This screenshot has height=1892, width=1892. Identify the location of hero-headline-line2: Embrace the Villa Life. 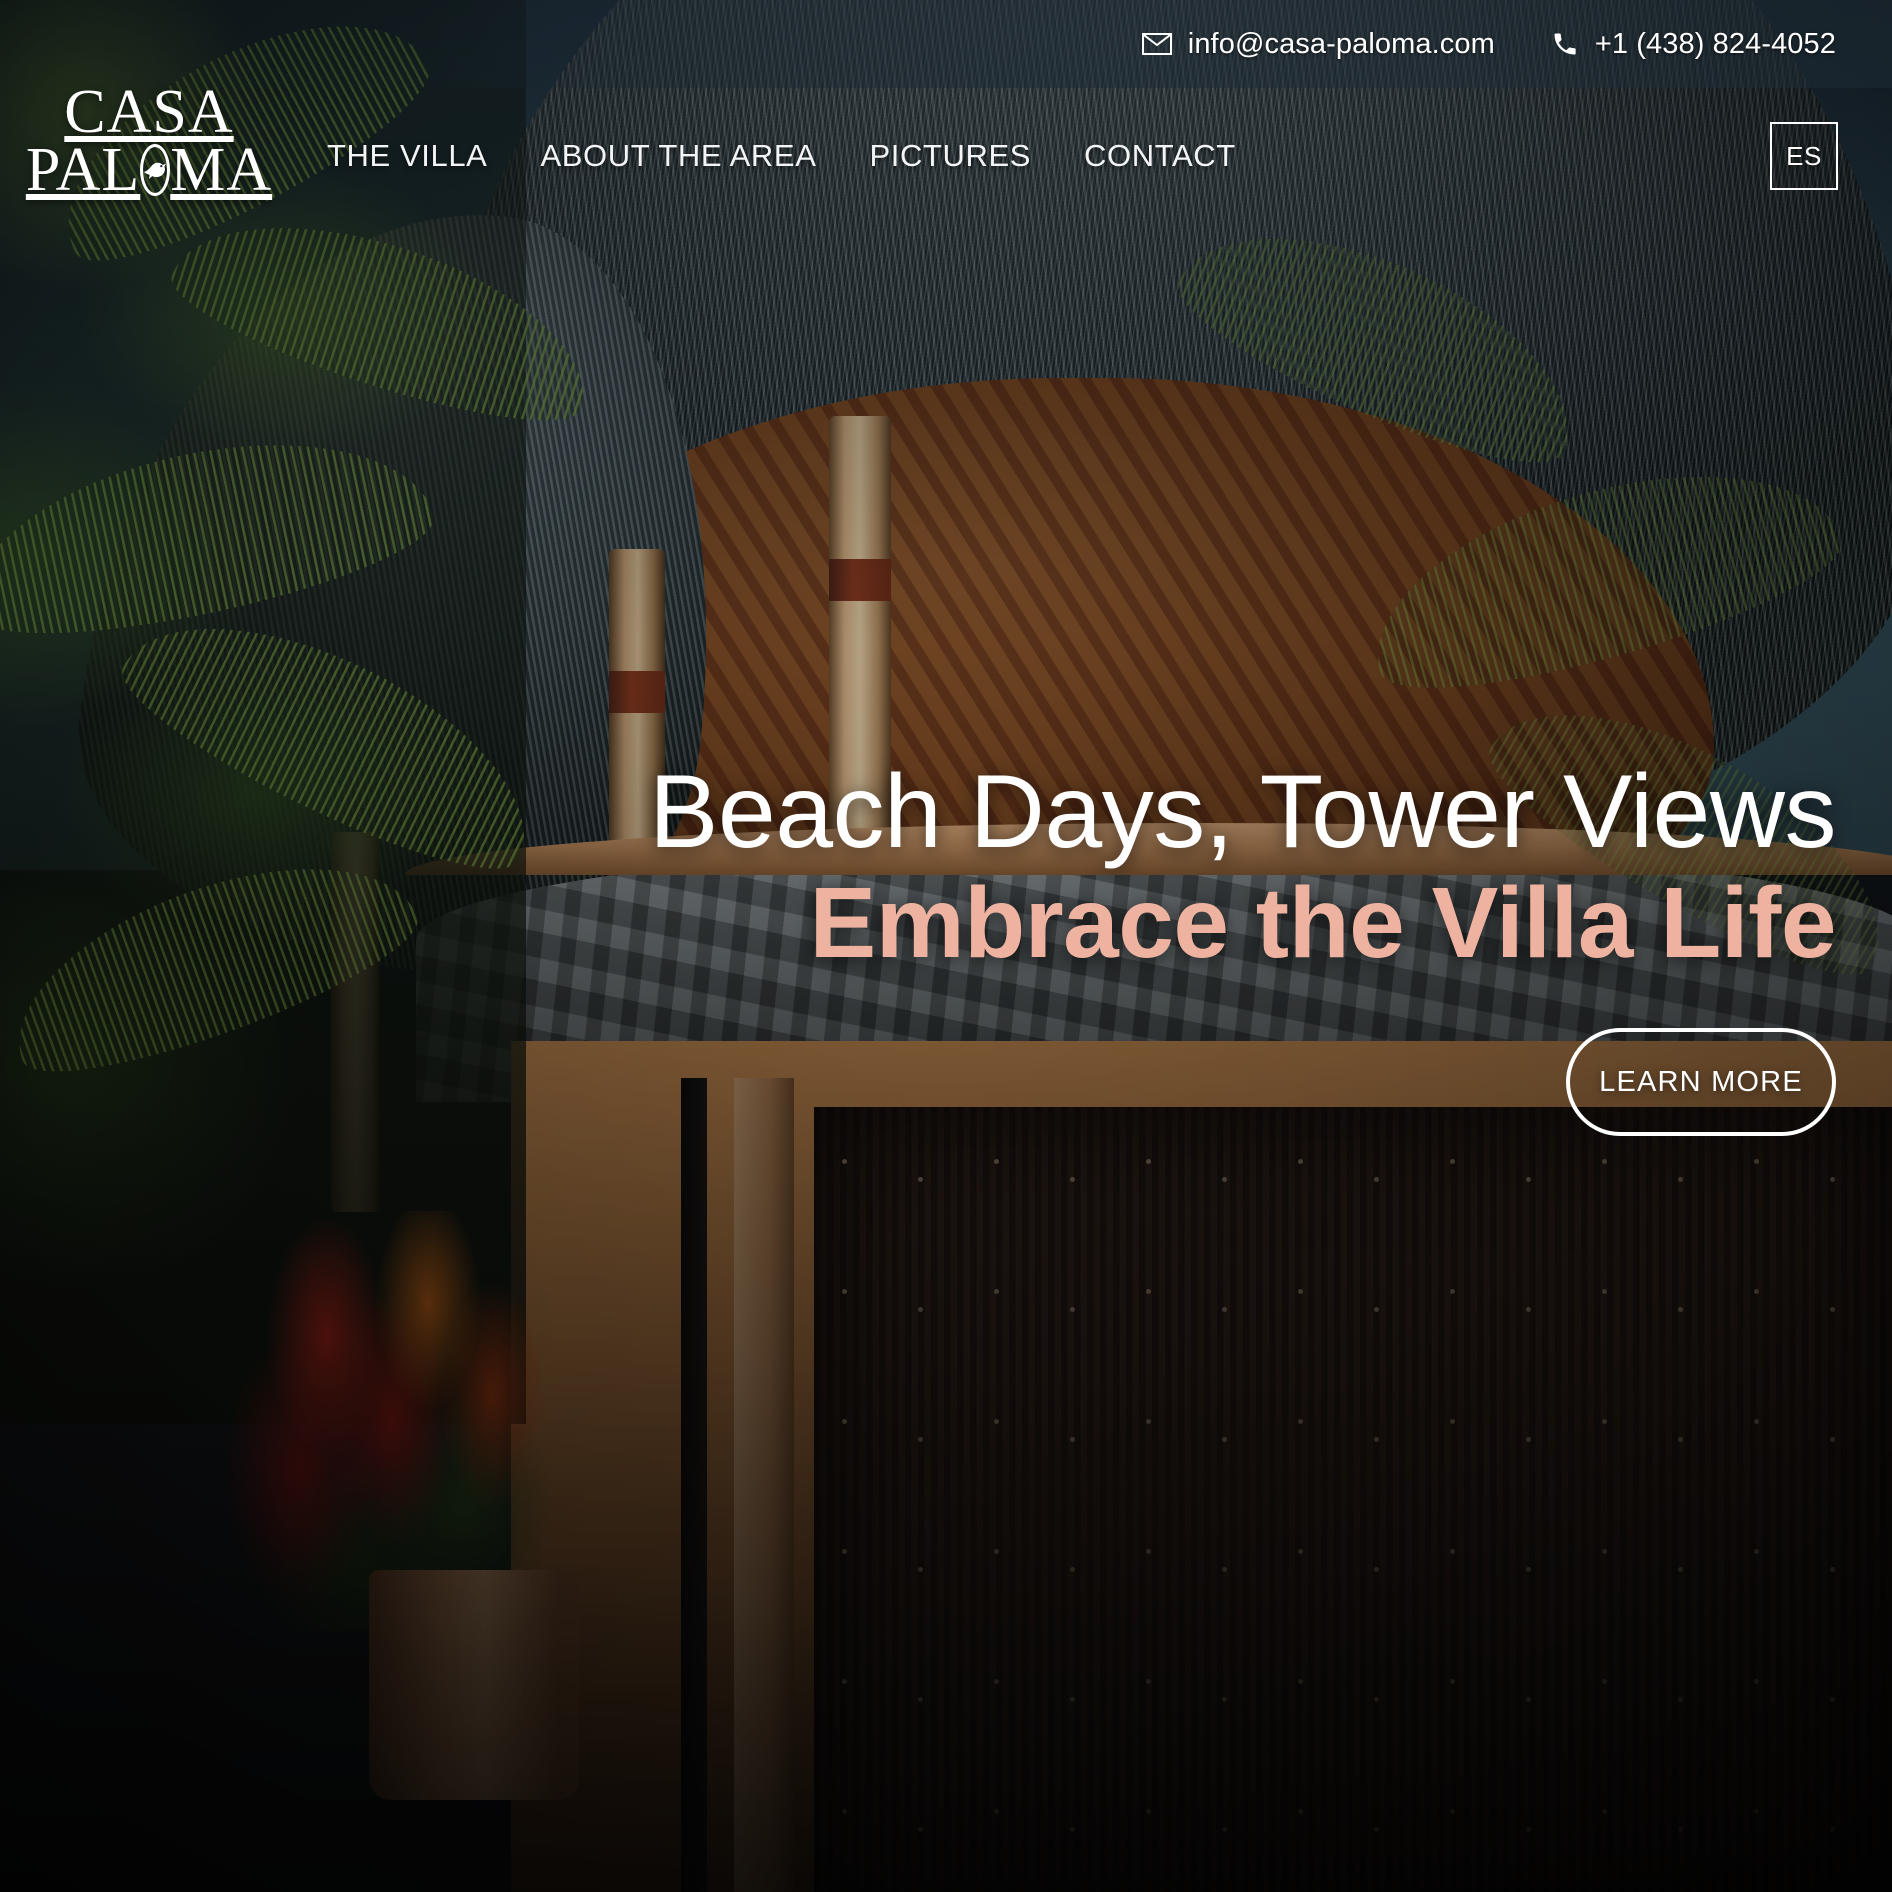
(1323, 923).